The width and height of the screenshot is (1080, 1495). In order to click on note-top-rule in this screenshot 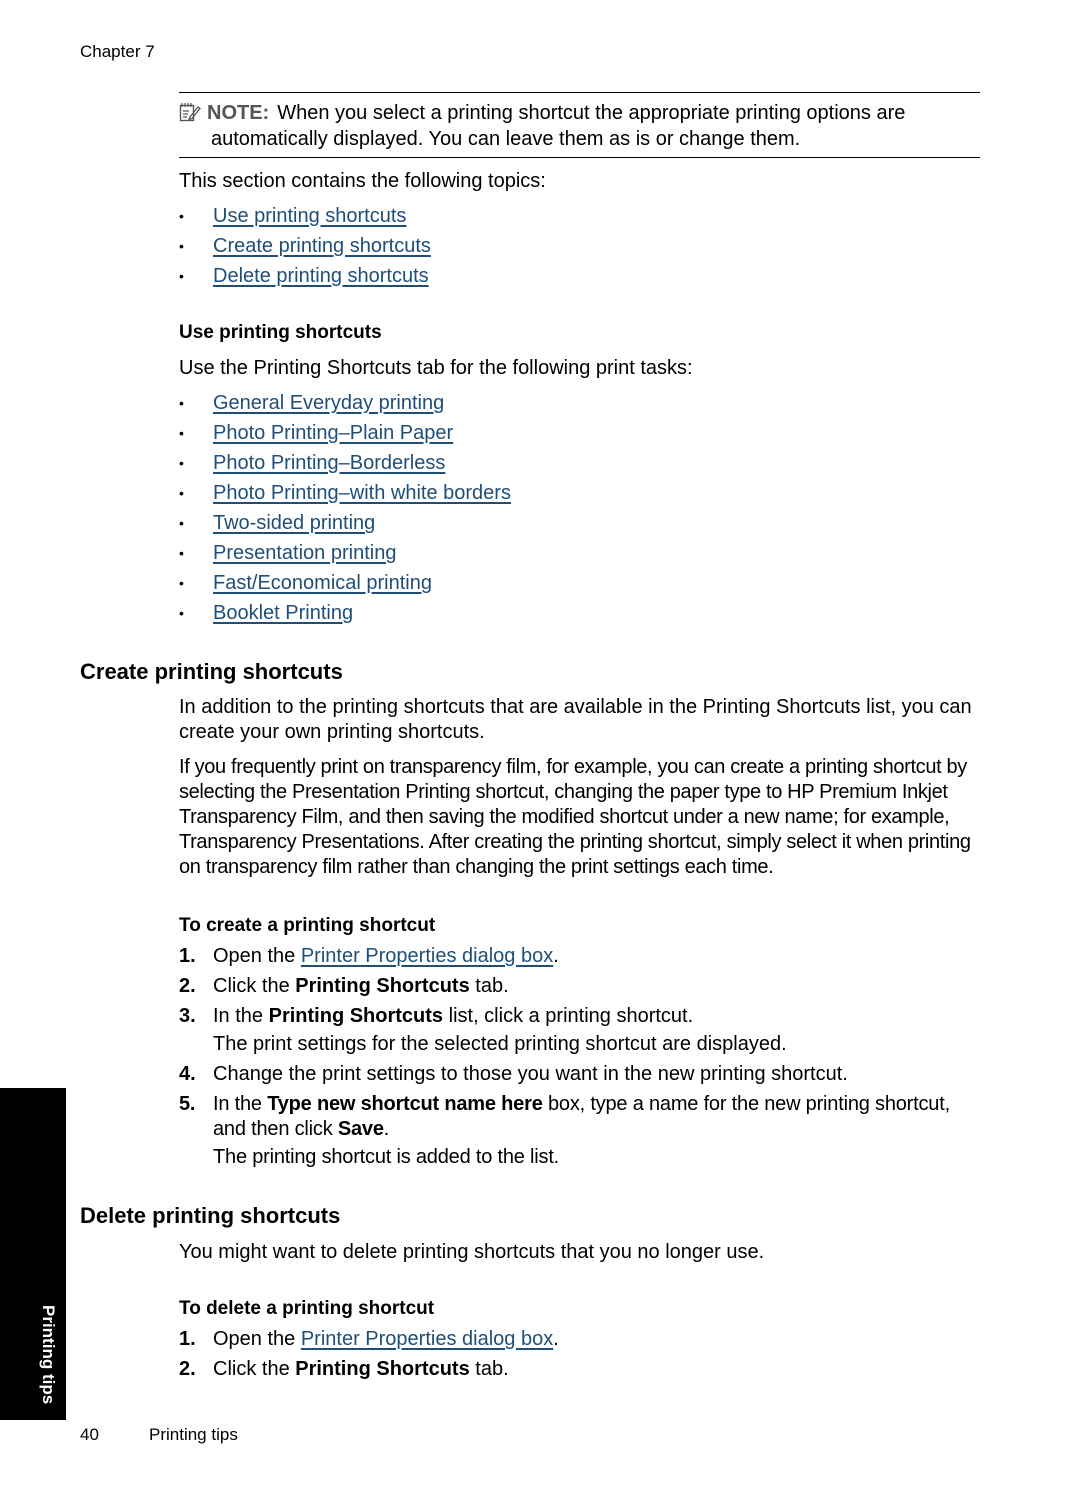, I will do `click(579, 92)`.